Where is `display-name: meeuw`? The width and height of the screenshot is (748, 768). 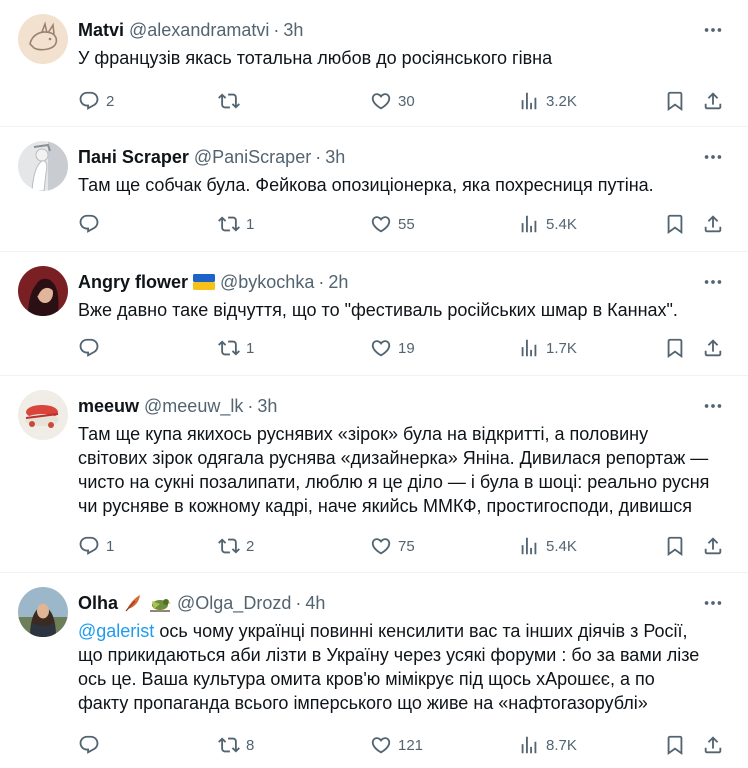
display-name: meeuw is located at coordinates (108, 406).